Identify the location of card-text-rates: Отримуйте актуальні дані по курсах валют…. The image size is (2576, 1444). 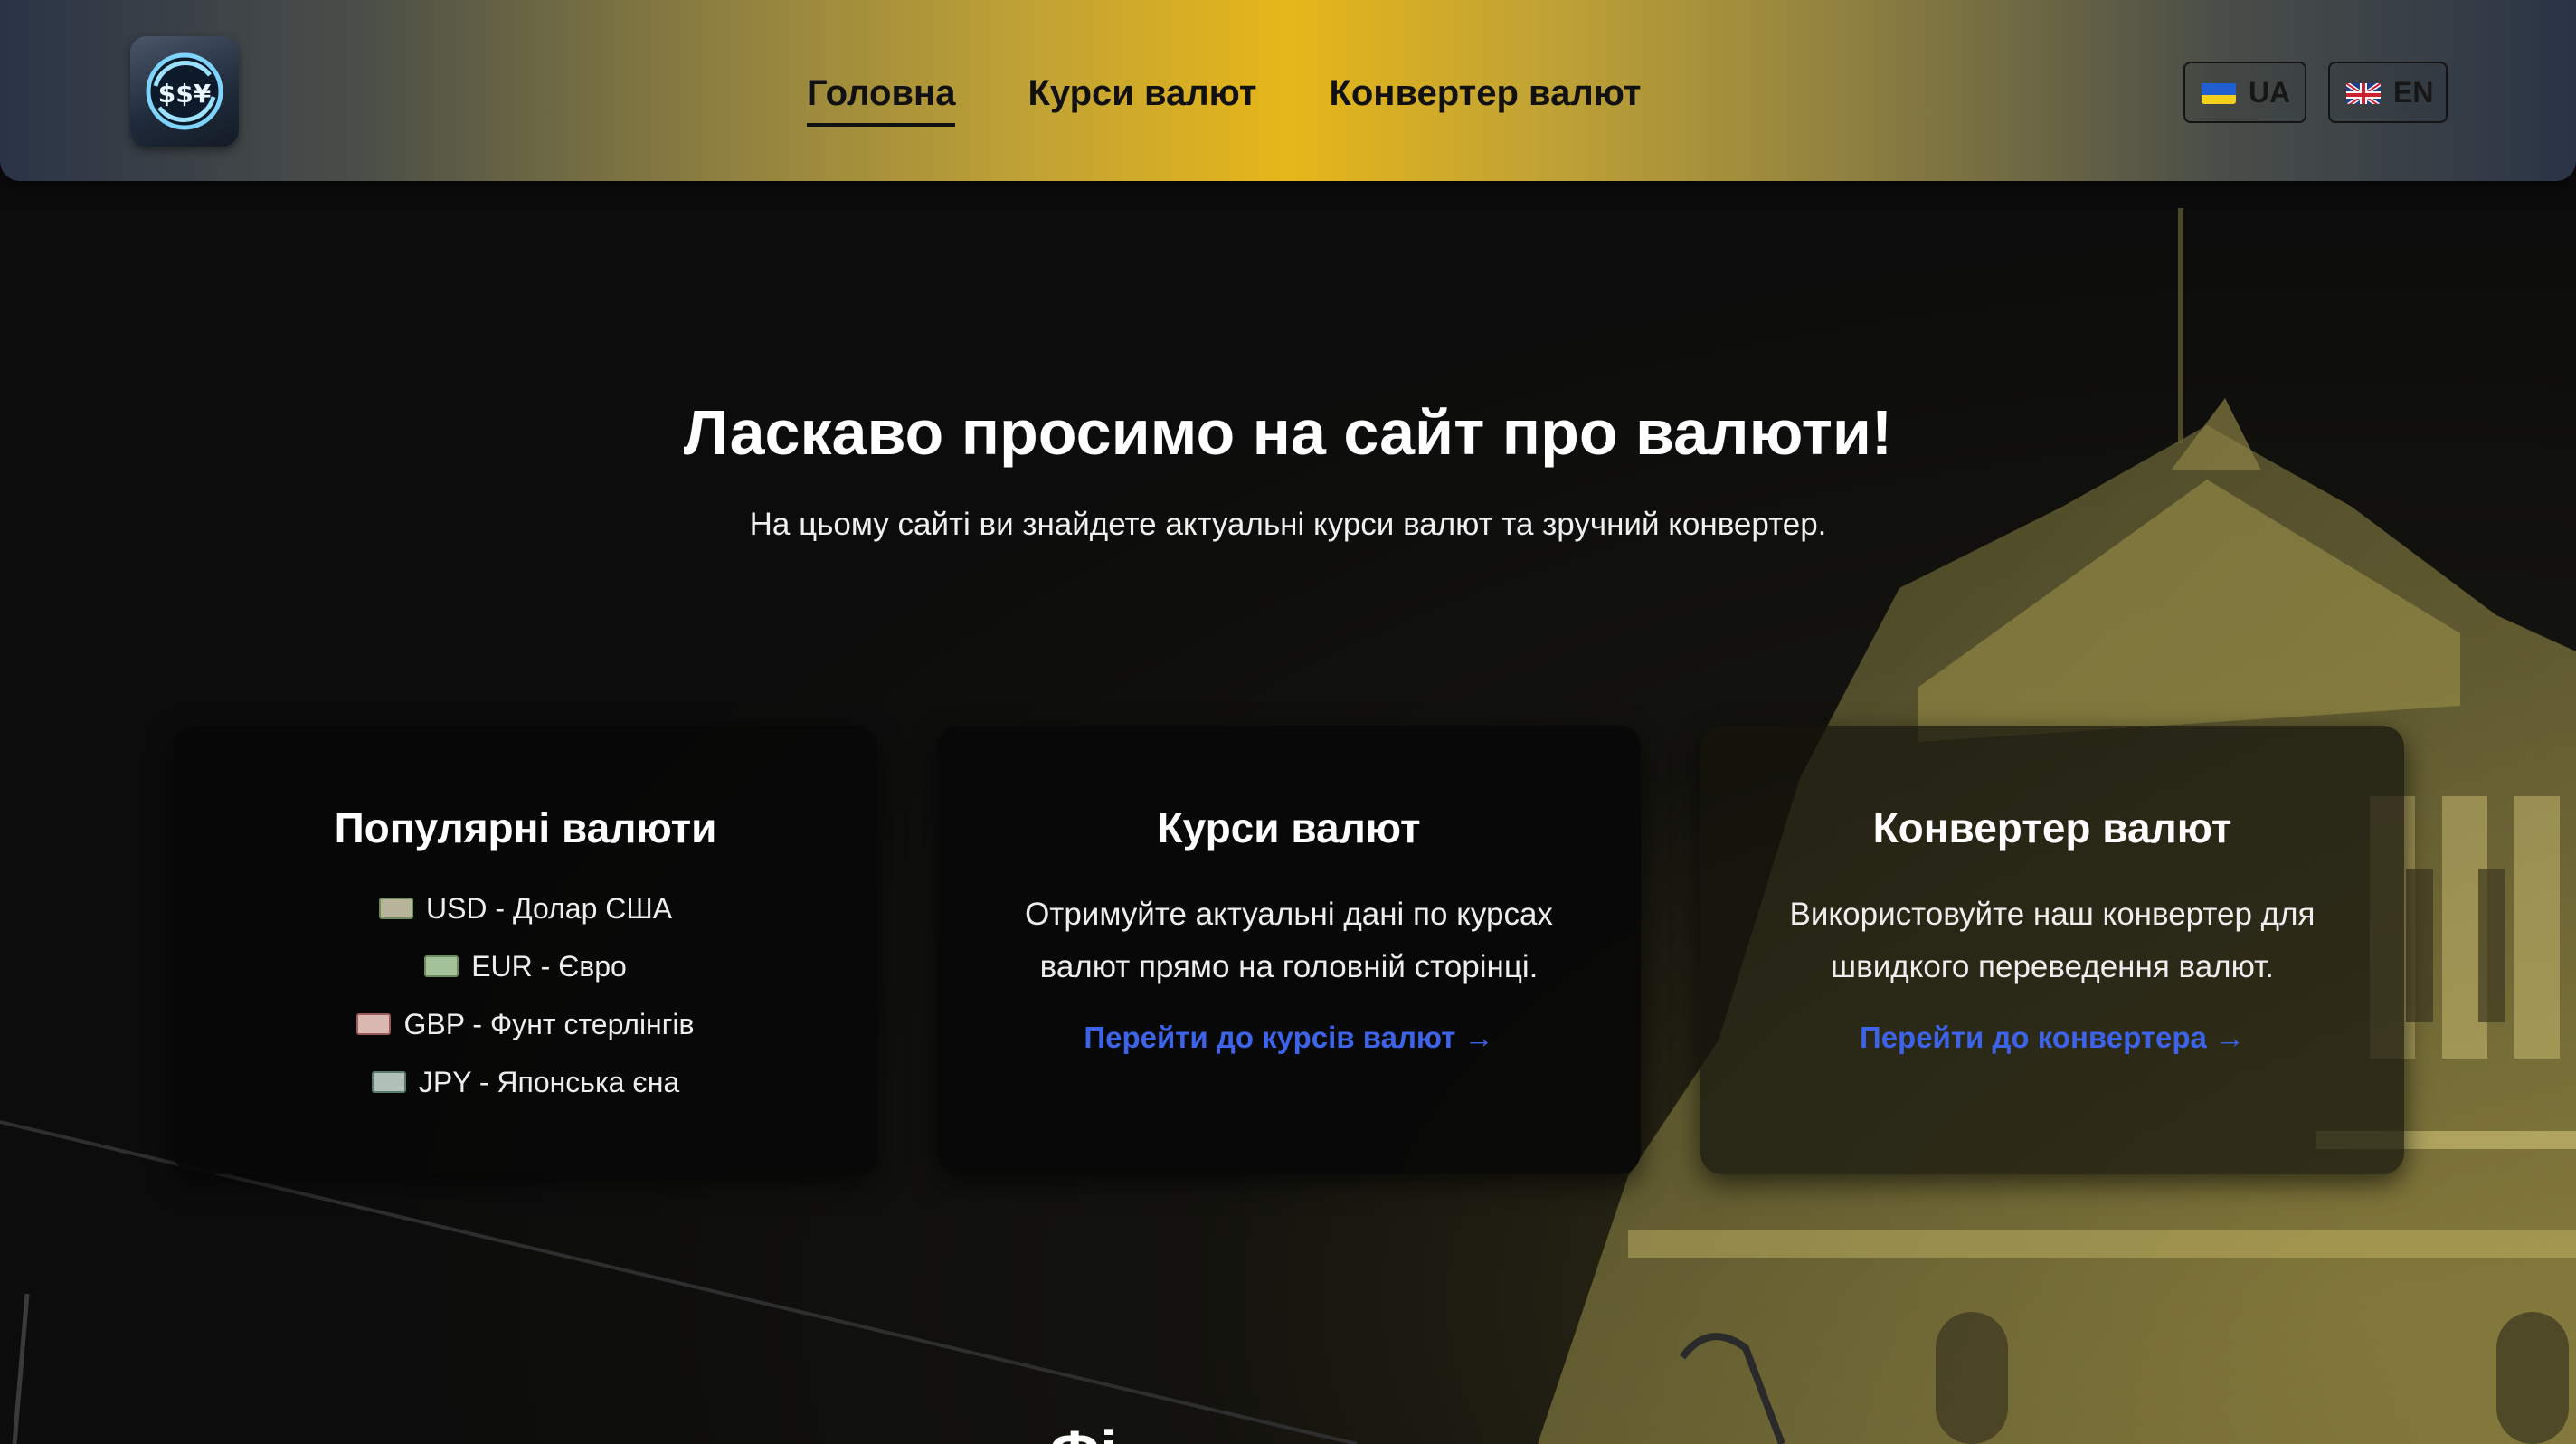
(1289, 940).